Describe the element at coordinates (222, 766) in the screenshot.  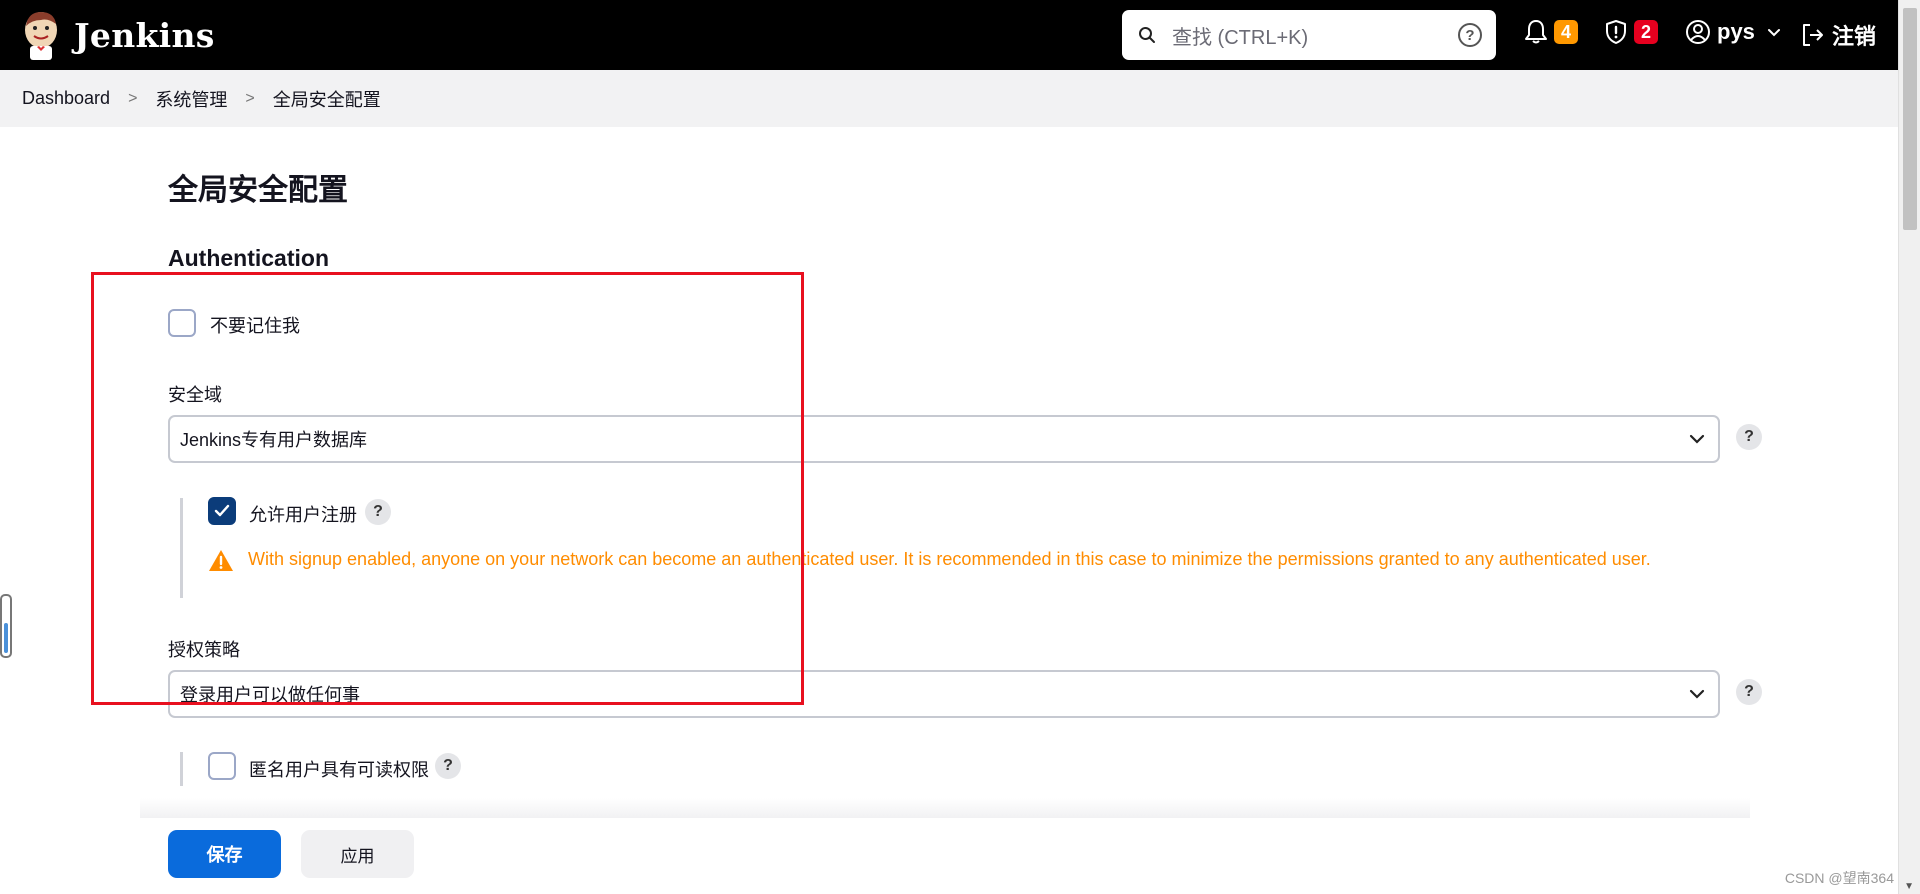
I see `anonymous-read-checkbox` at that location.